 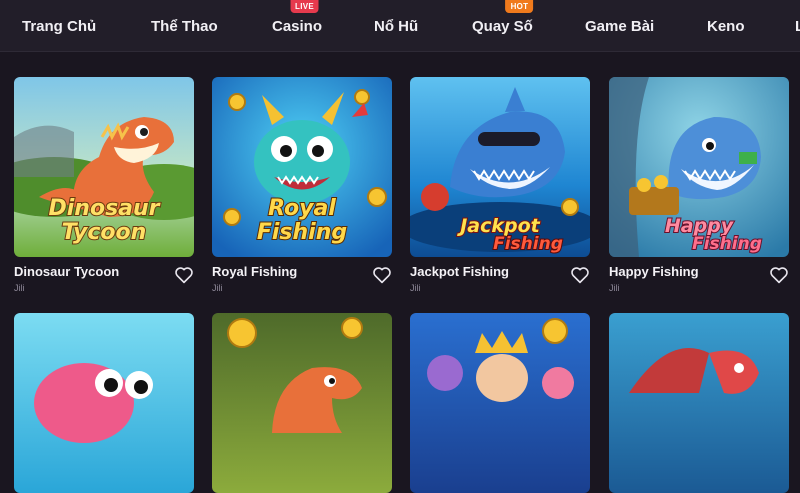 I want to click on nav-item-label: L, so click(x=797, y=26).